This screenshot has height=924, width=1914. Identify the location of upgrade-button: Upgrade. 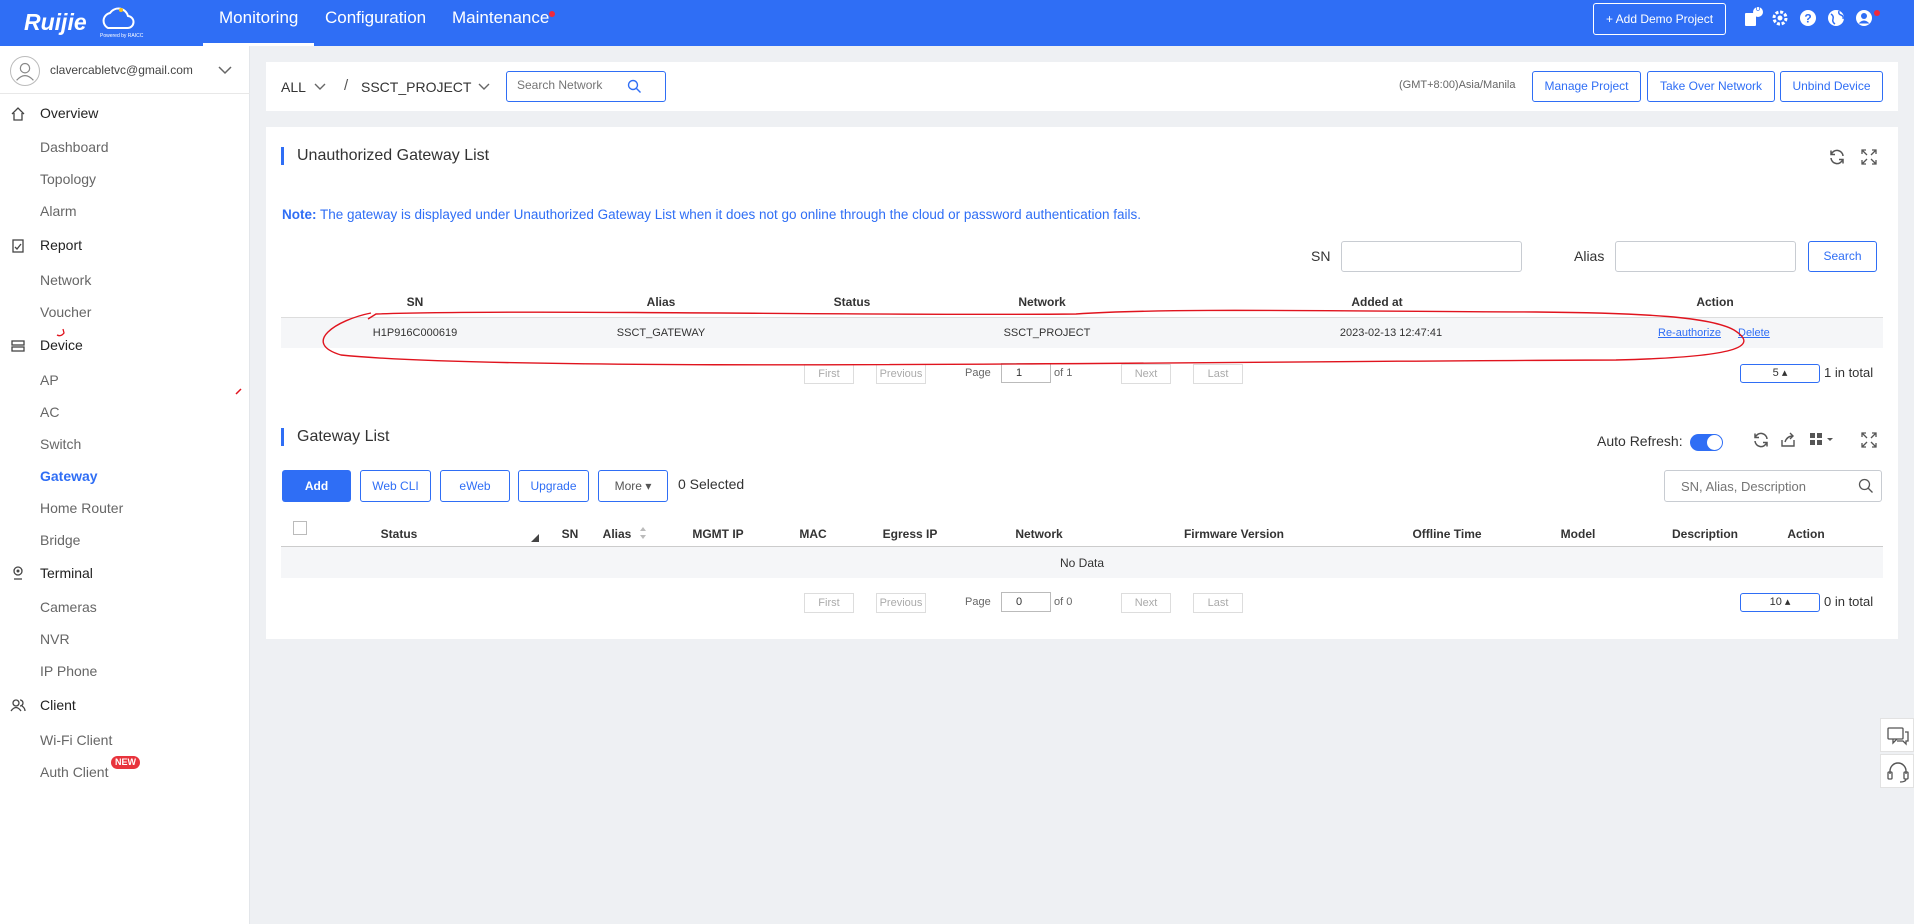
(553, 486).